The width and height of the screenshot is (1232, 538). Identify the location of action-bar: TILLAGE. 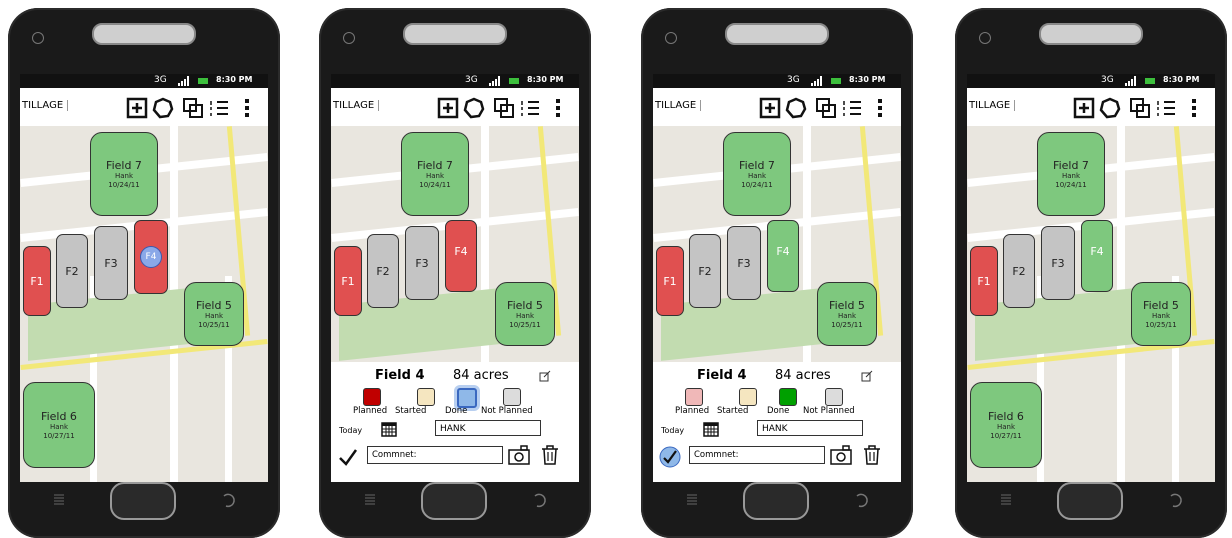
(1091, 107).